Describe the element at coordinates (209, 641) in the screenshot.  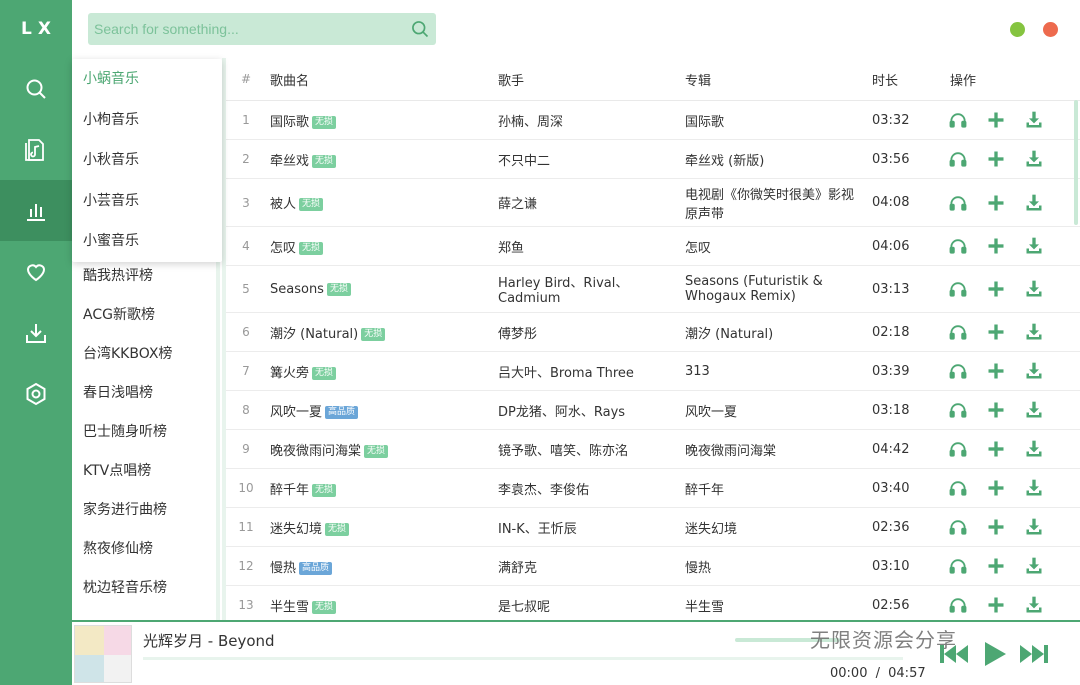
I see `now-playing-title: 光辉岁月 - Beyond` at that location.